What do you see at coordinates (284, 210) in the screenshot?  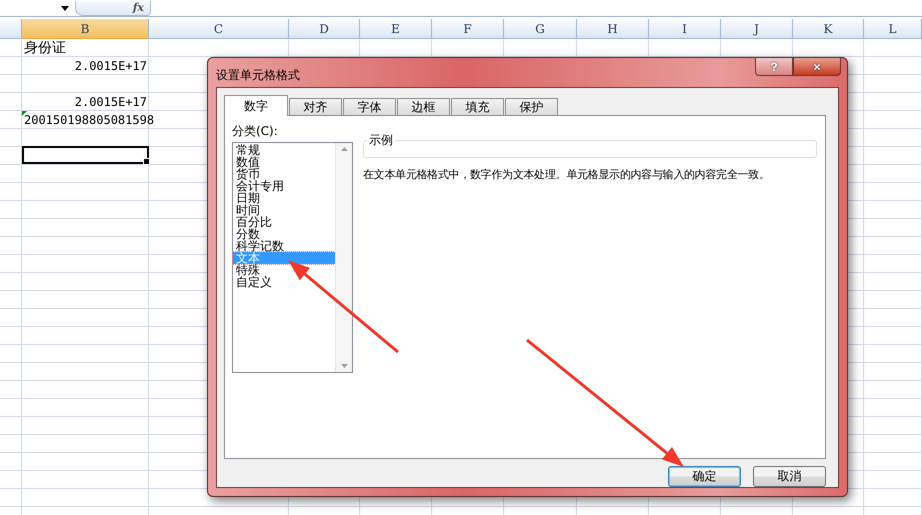 I see `list-item: 时间` at bounding box center [284, 210].